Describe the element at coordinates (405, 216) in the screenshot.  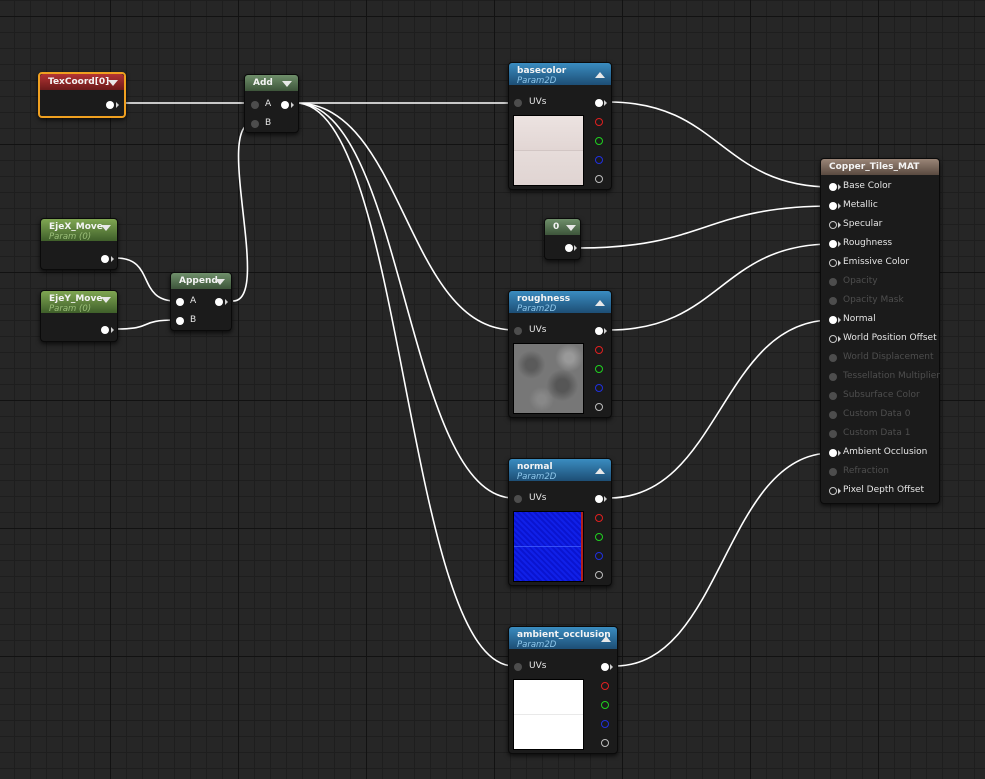
I see `wire-add-roughness` at that location.